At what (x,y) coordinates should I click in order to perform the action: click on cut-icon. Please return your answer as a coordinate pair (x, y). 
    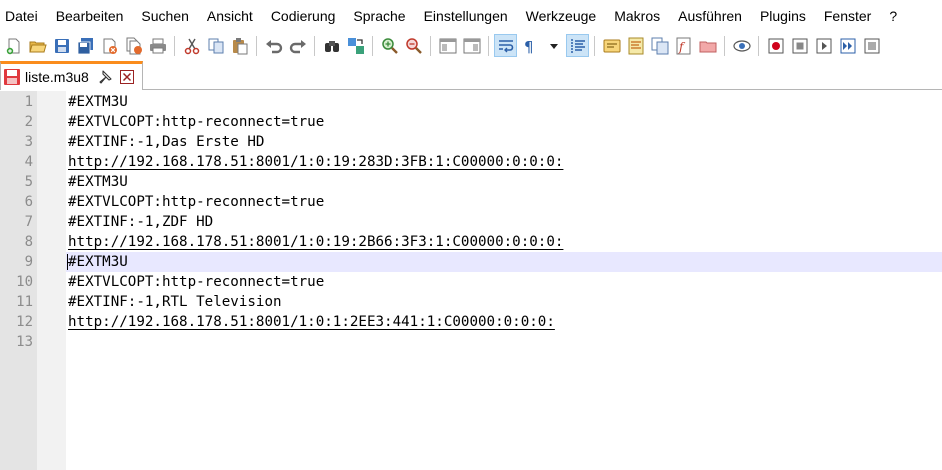
    Looking at the image, I should click on (191, 45).